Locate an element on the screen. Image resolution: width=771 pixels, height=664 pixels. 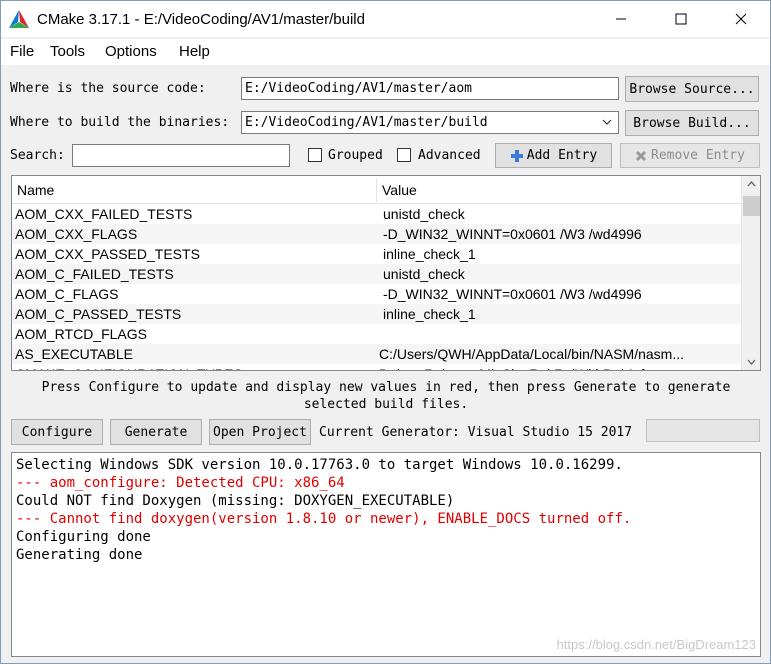
table-scrollbar is located at coordinates (750, 273).